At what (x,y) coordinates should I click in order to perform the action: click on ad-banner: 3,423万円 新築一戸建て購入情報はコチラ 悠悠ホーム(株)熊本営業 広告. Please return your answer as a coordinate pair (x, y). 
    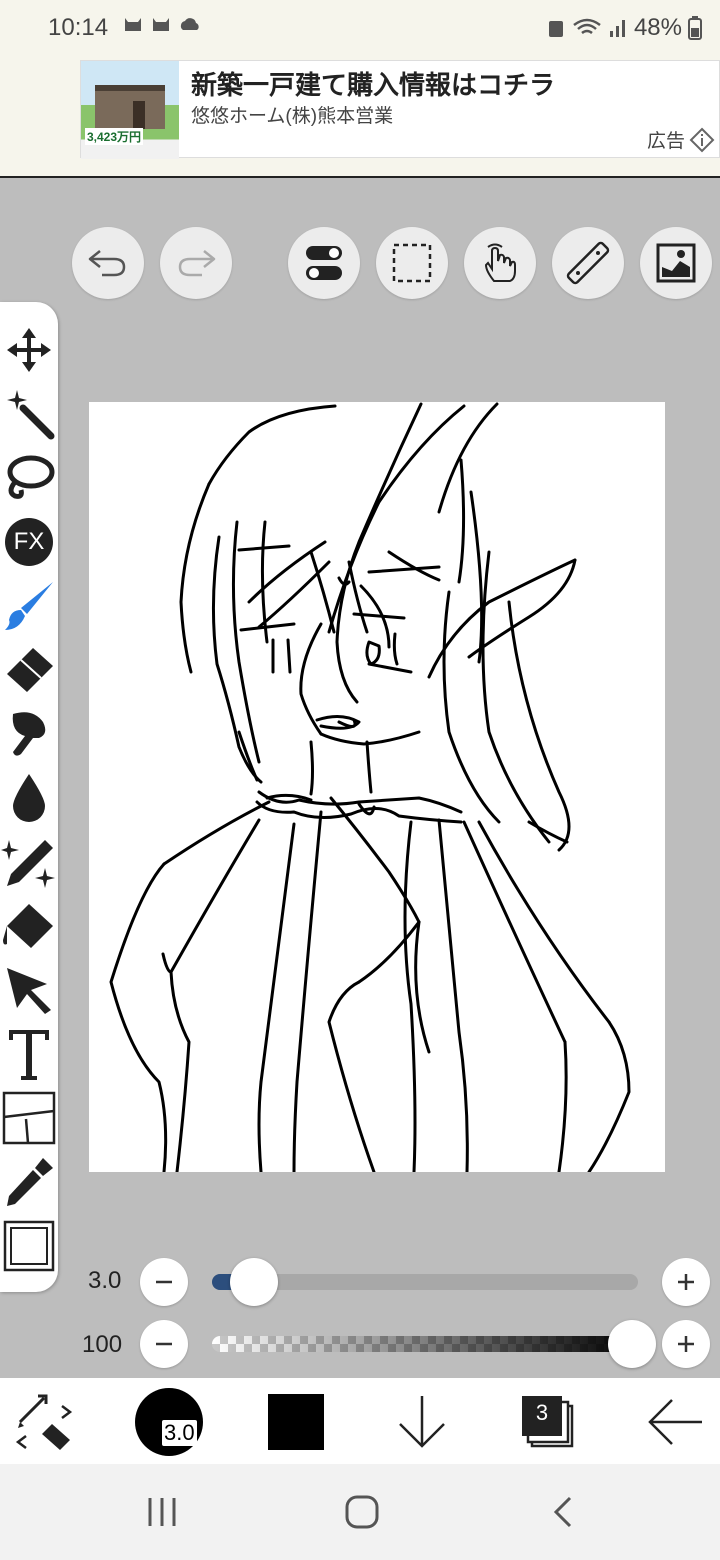
    Looking at the image, I should click on (360, 118).